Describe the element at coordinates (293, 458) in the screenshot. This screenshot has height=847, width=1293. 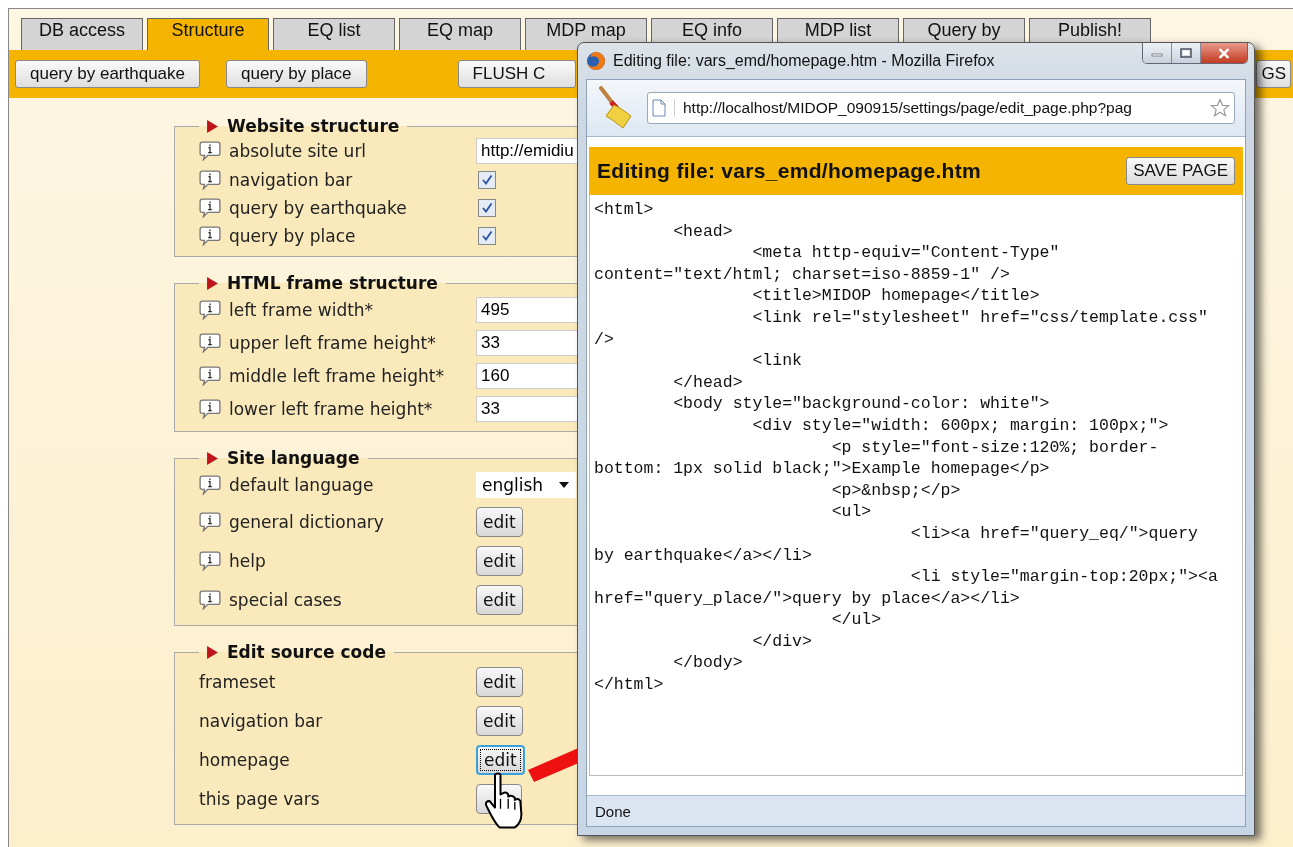
I see `section-title: Site language` at that location.